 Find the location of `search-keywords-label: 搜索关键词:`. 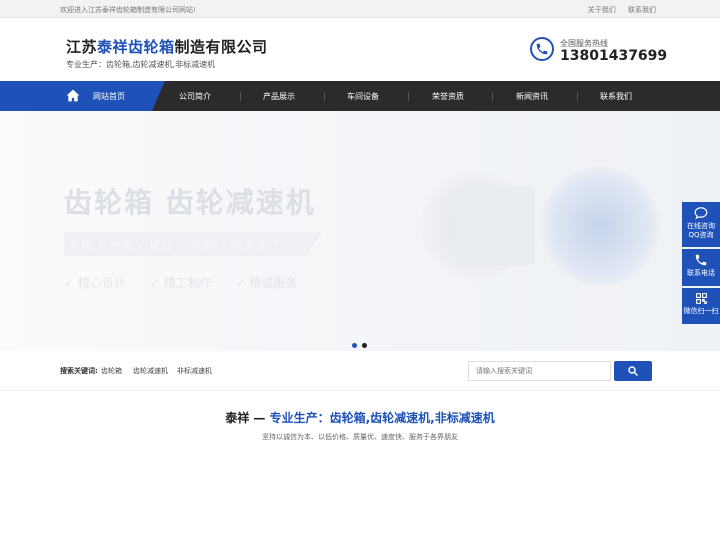

search-keywords-label: 搜索关键词: is located at coordinates (79, 371).